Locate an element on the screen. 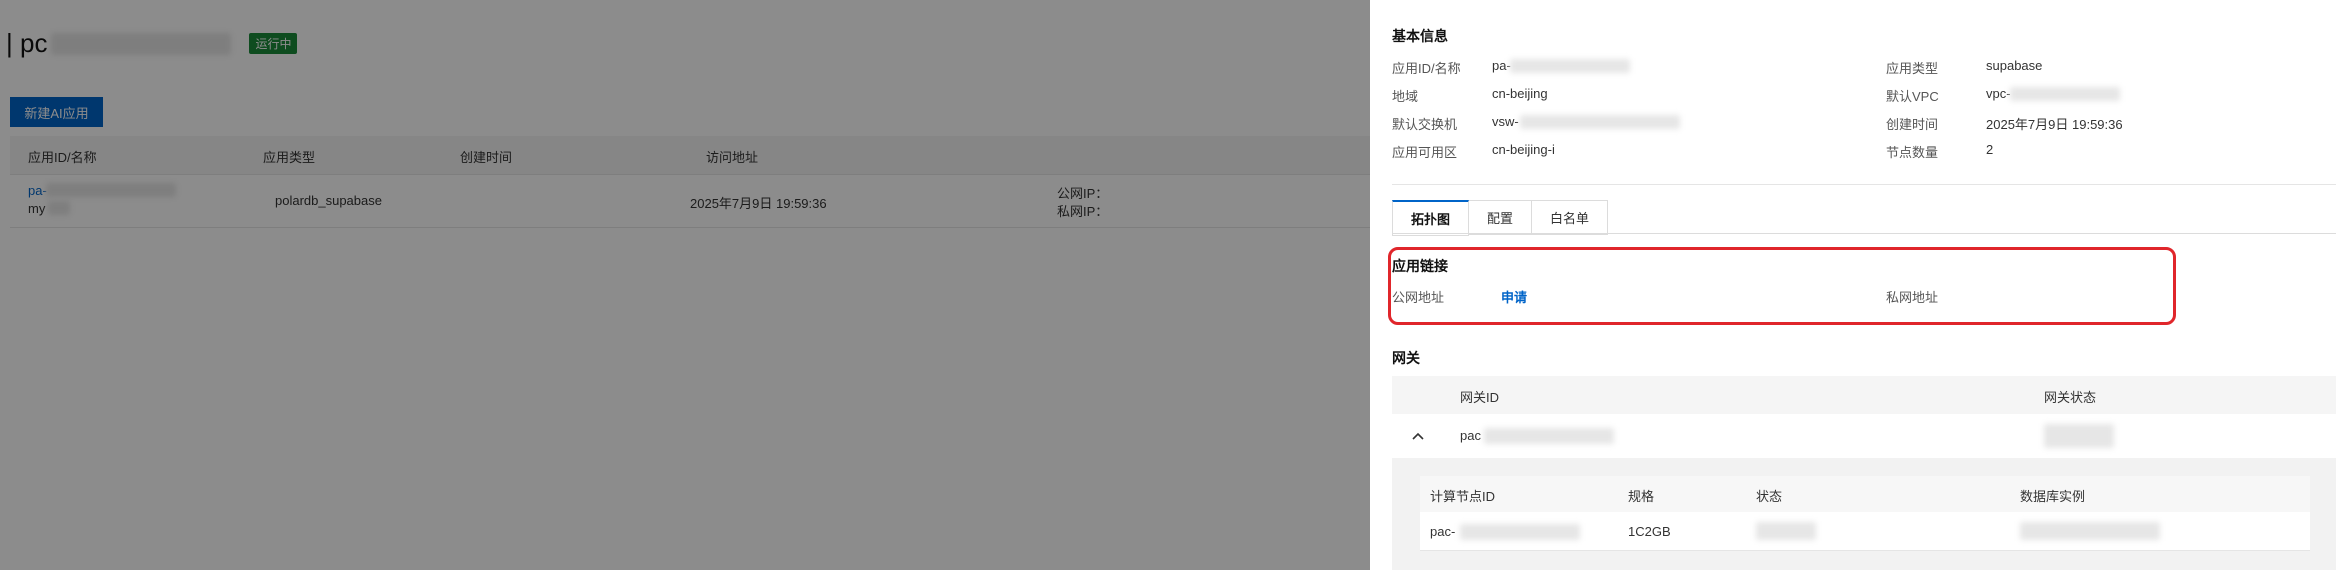 This screenshot has width=2349, height=570. node-spec: 1C2GB is located at coordinates (1649, 531).